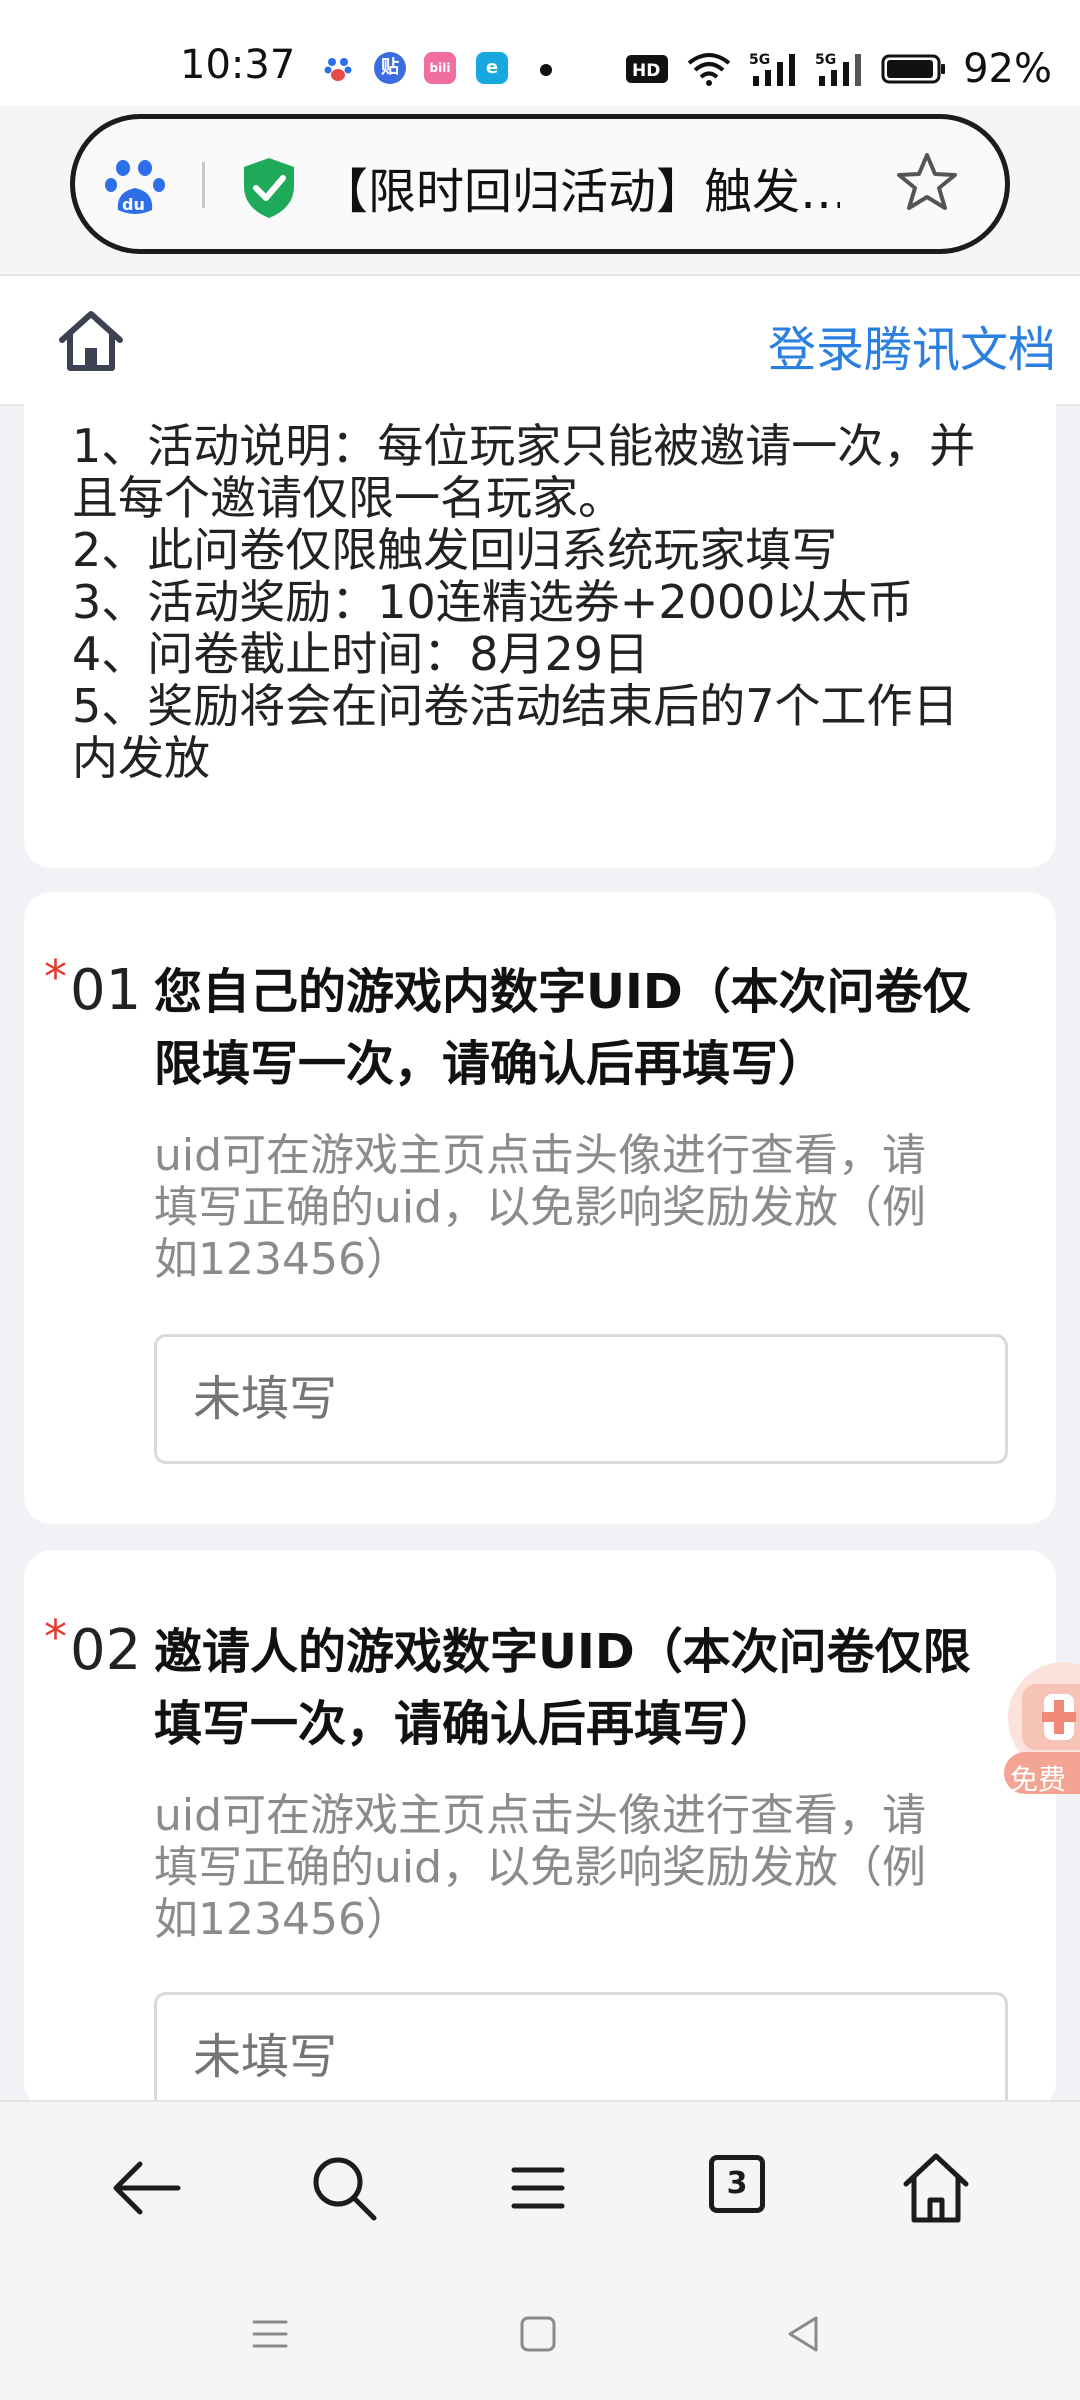 Image resolution: width=1080 pixels, height=2400 pixels. What do you see at coordinates (136, 188) in the screenshot?
I see `baidu-du-icon: du` at bounding box center [136, 188].